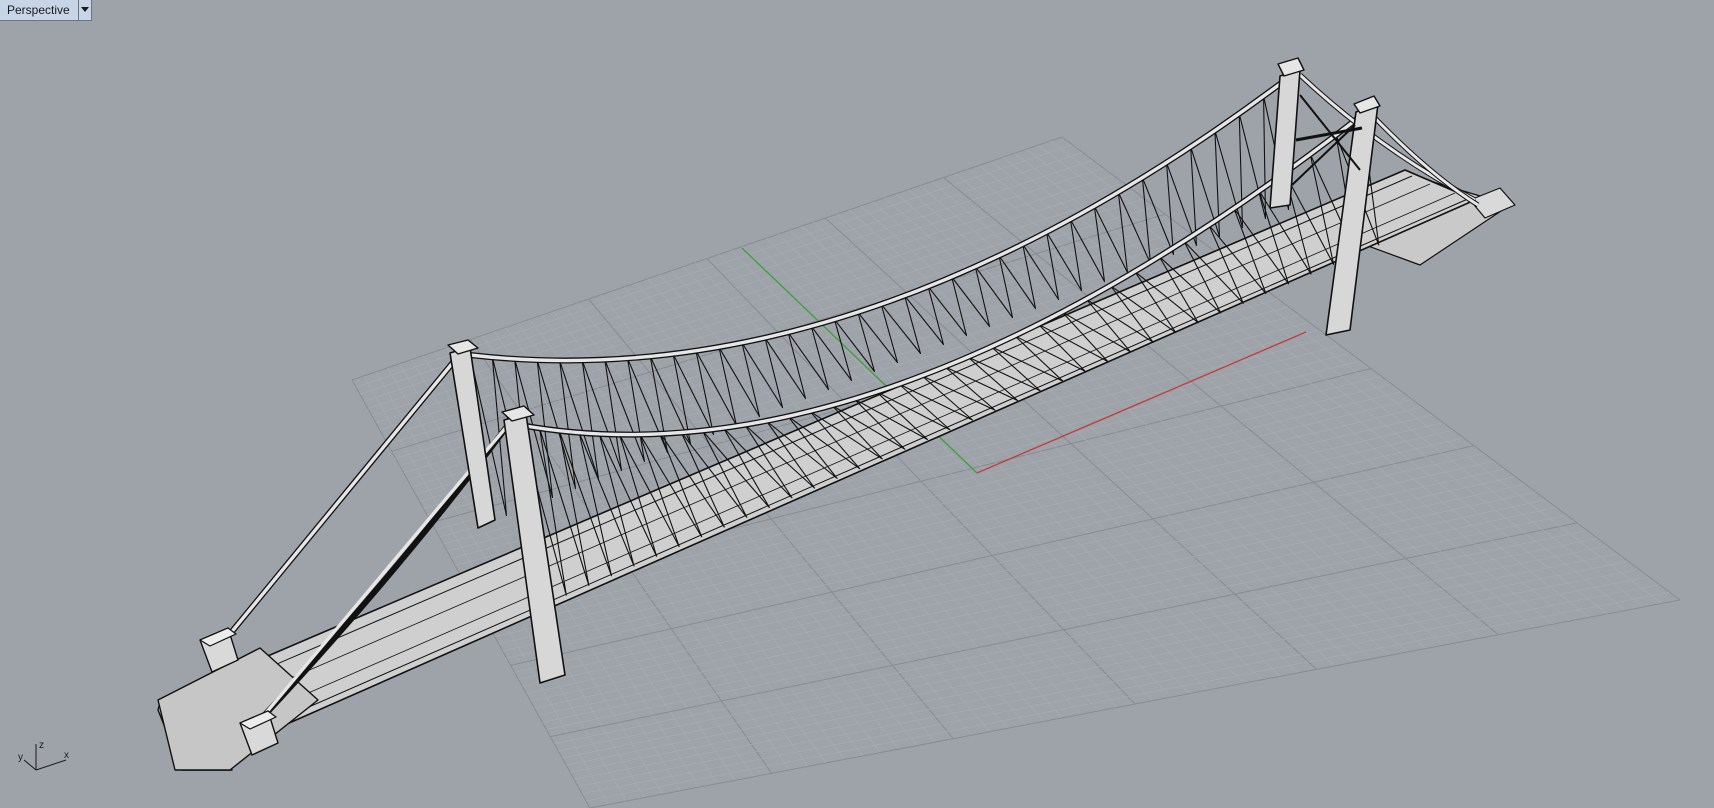 The height and width of the screenshot is (808, 1714). What do you see at coordinates (84, 10) in the screenshot?
I see `chevron-down-icon` at bounding box center [84, 10].